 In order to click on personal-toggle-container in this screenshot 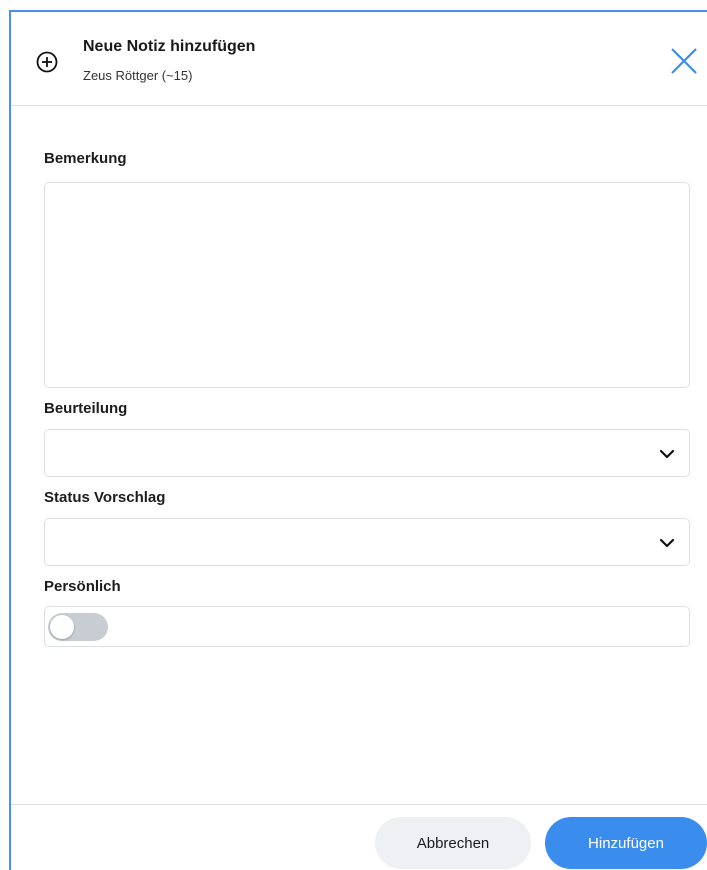, I will do `click(367, 626)`.